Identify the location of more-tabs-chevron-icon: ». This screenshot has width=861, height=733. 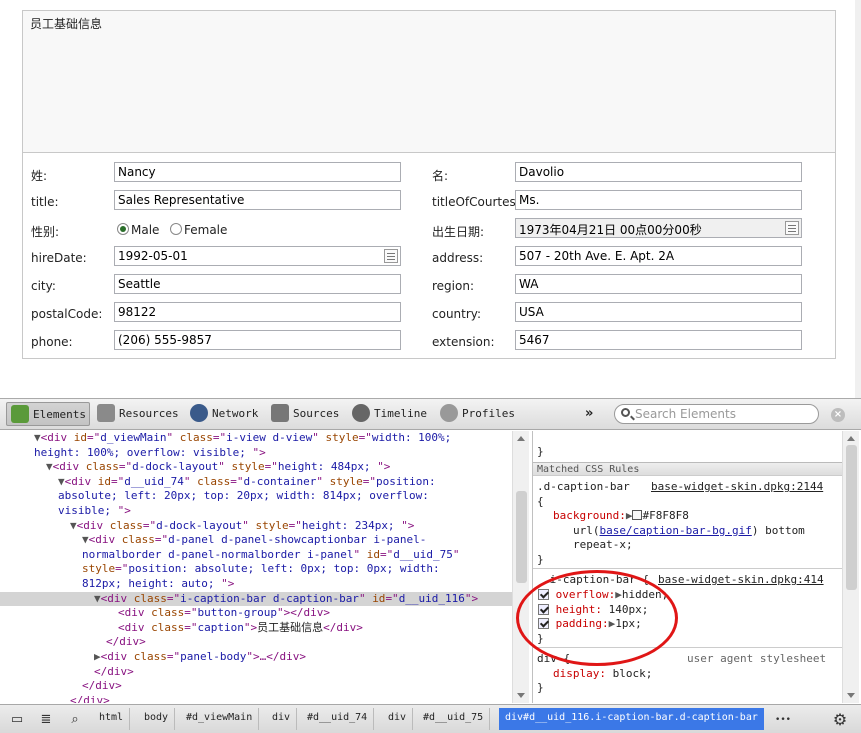
(589, 413).